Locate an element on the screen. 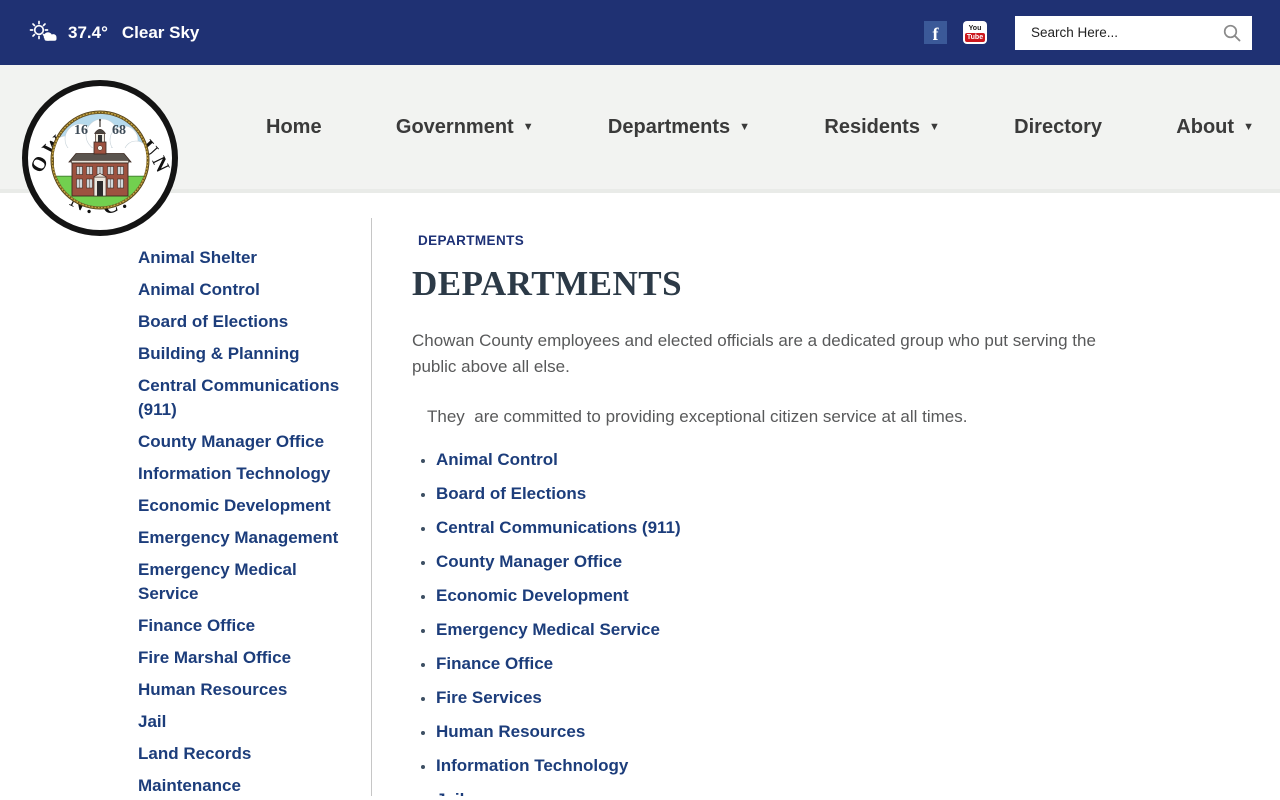 The width and height of the screenshot is (1280, 800). nav-item-label: Directory is located at coordinates (1058, 126).